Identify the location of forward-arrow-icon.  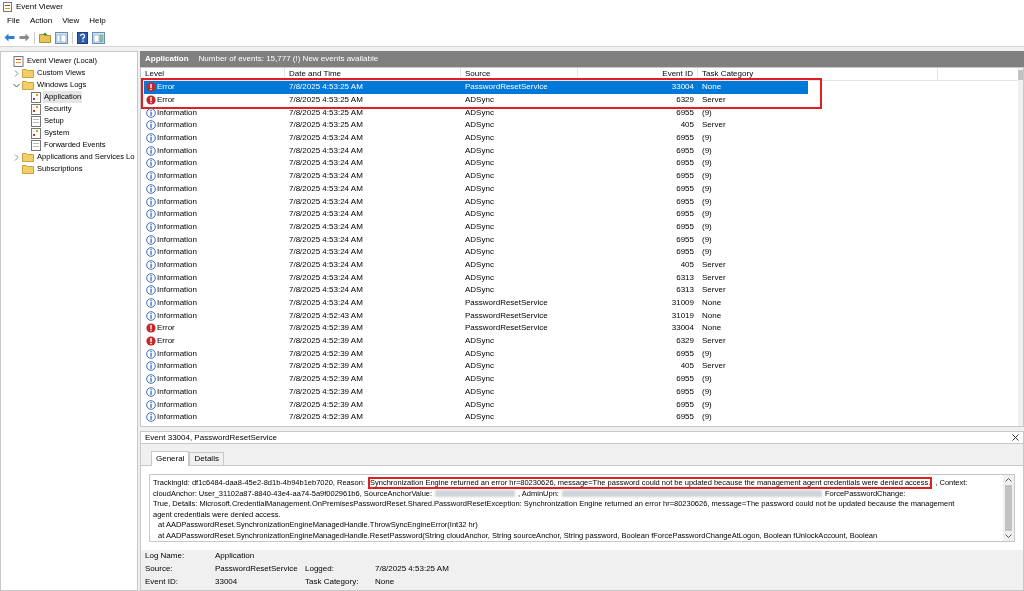
(24, 37).